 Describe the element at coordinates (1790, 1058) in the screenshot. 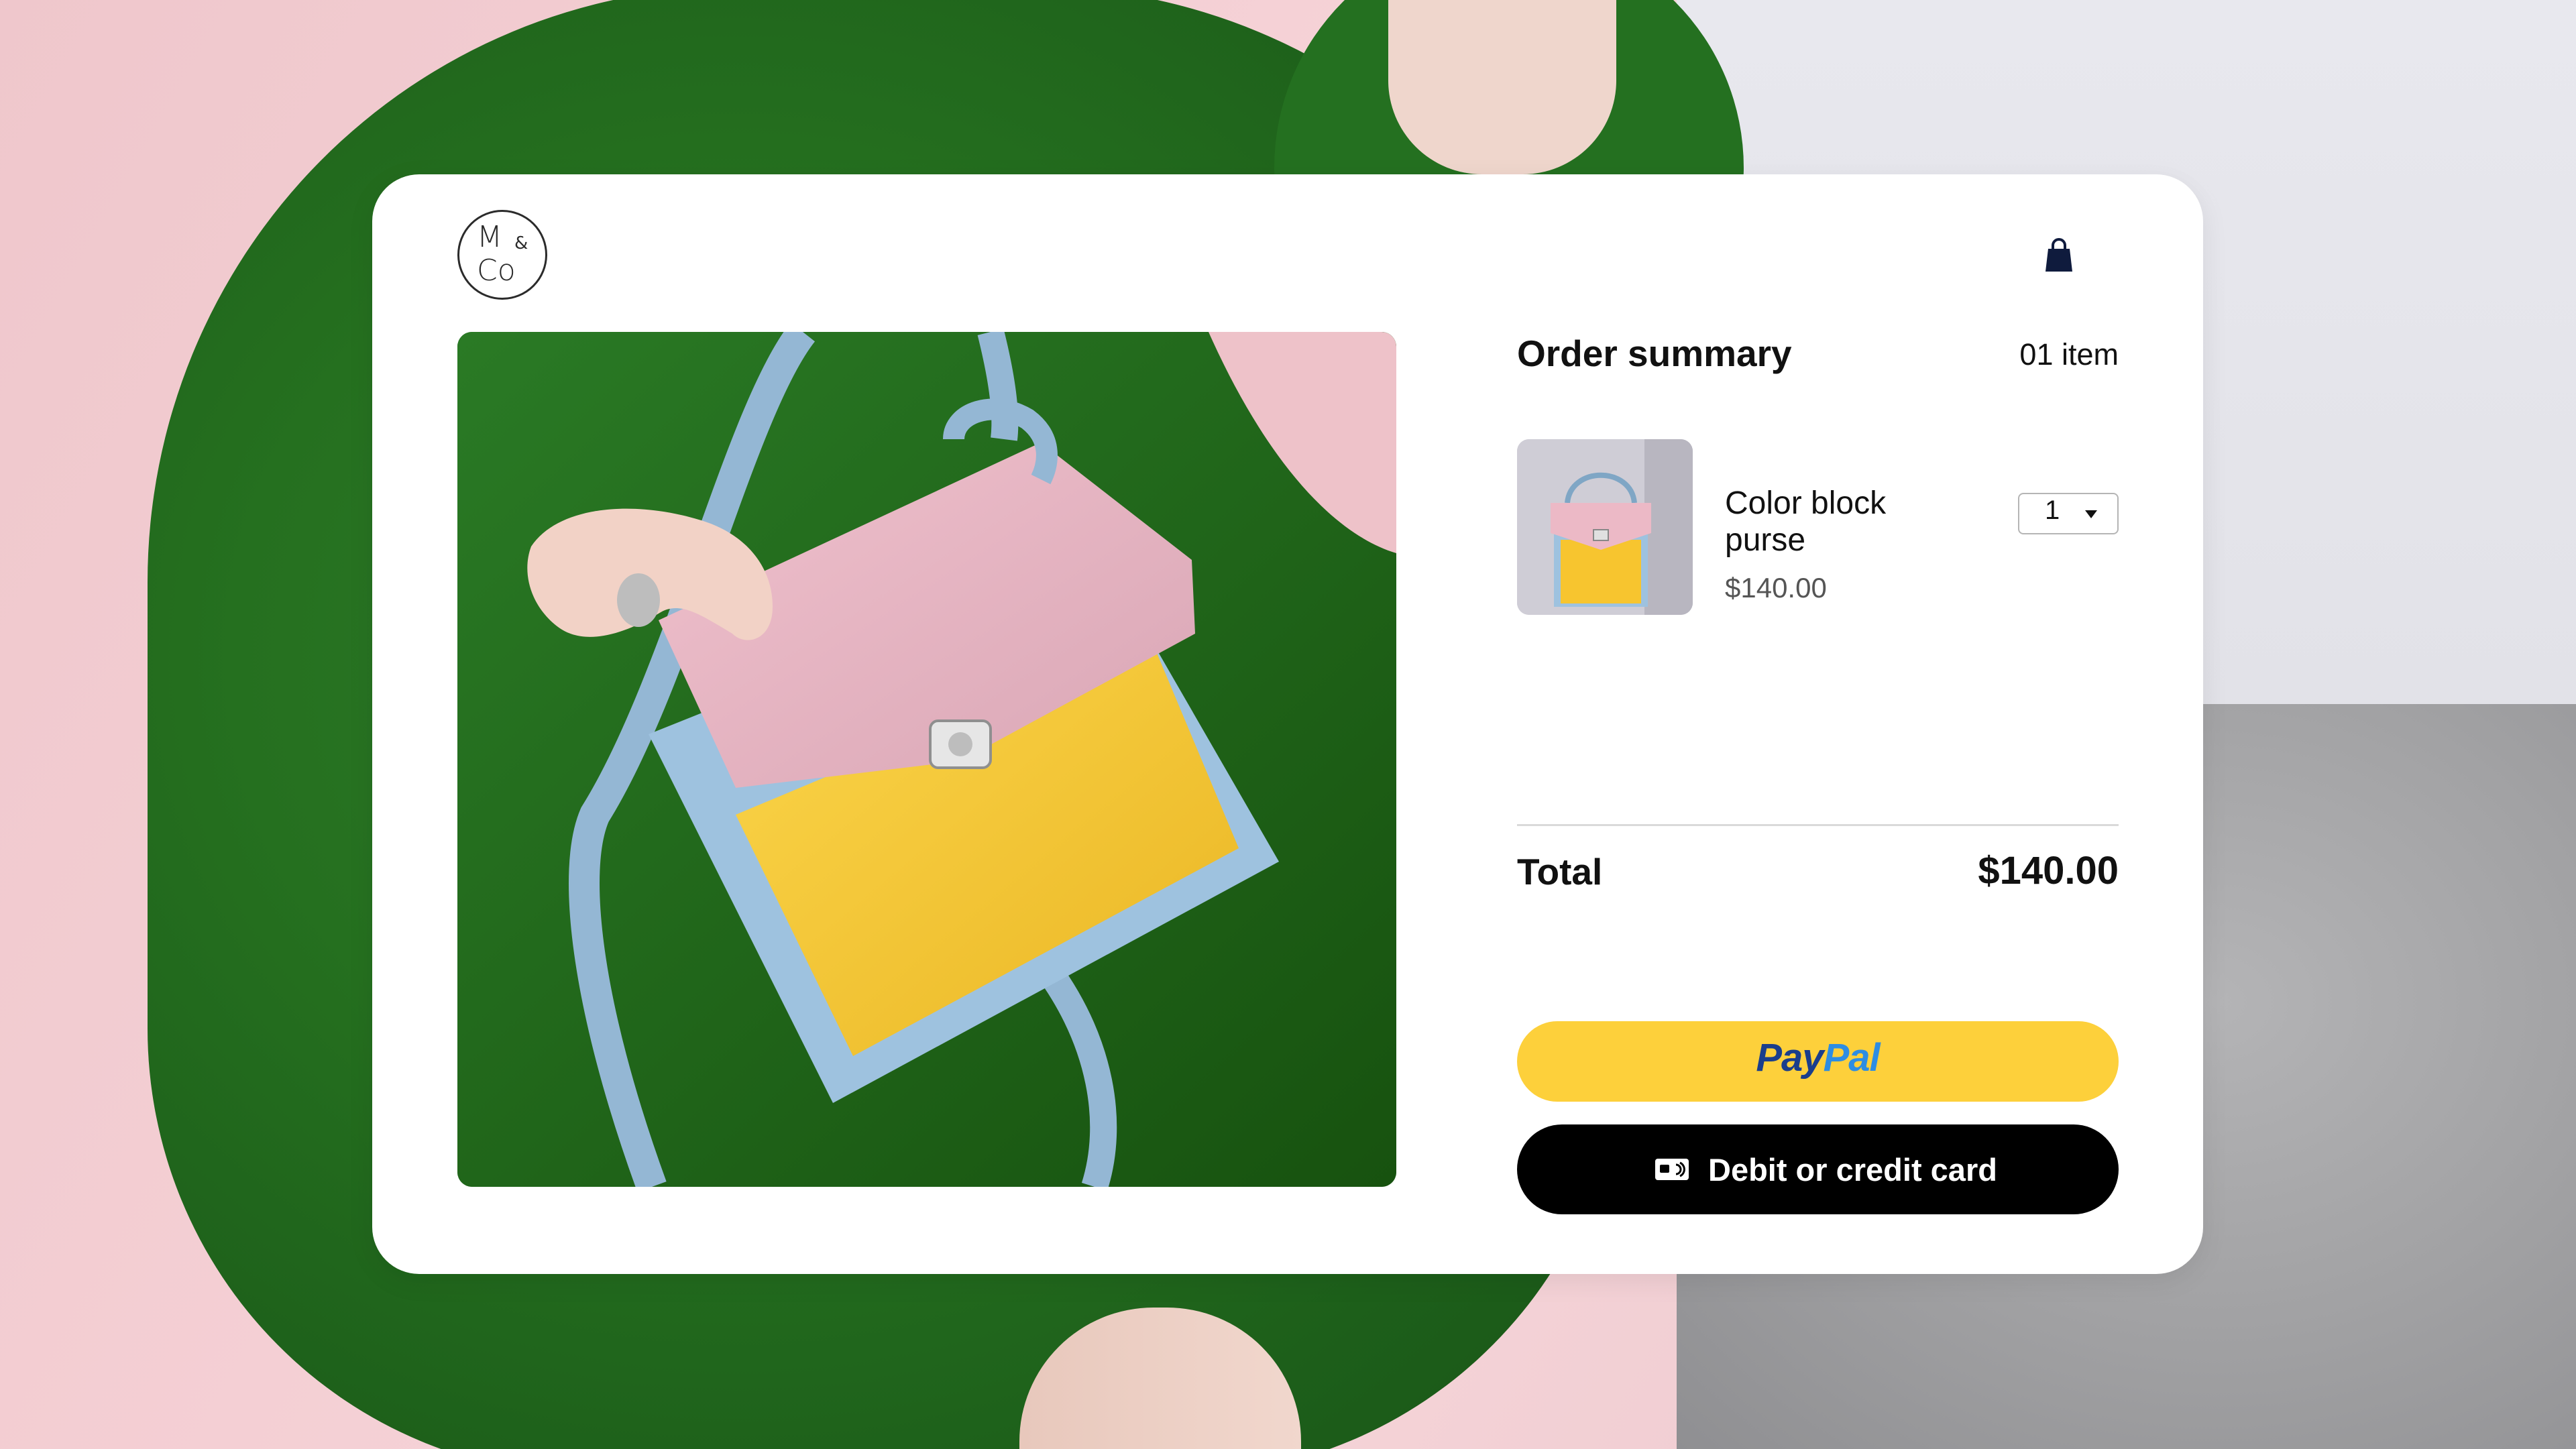

I see `paypal-text-pay: Pay` at that location.